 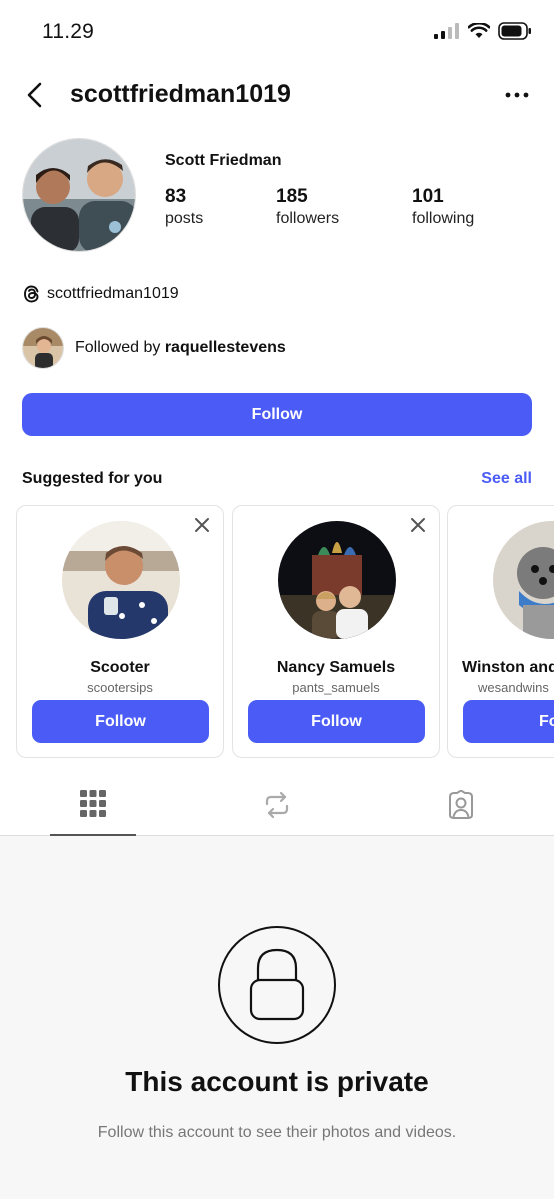 I want to click on battery-icon, so click(x=514, y=31).